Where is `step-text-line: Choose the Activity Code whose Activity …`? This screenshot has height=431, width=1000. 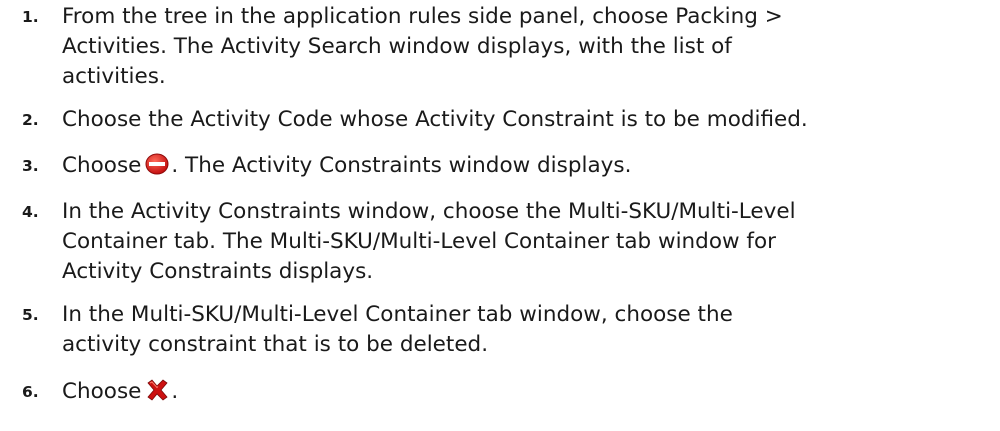
step-text-line: Choose the Activity Code whose Activity … is located at coordinates (435, 119).